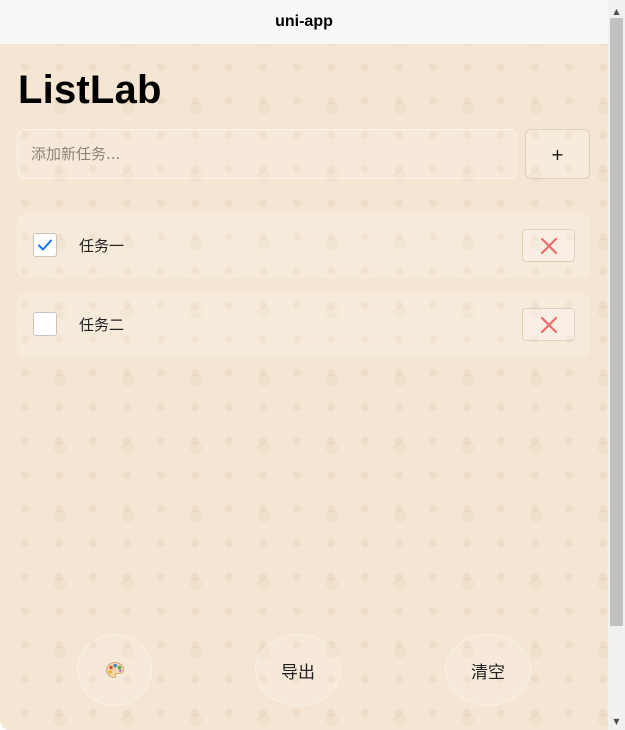 The image size is (625, 730). Describe the element at coordinates (102, 325) in the screenshot. I see `task-label: 任务二` at that location.